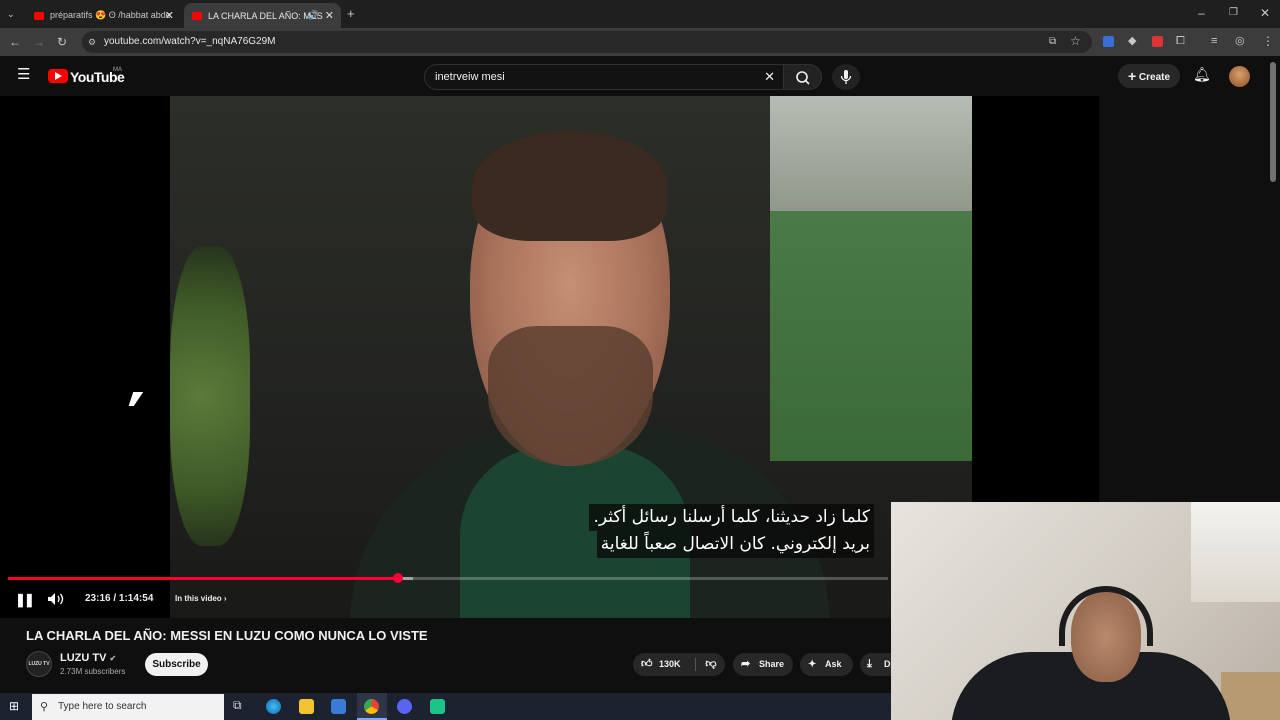 The image size is (1280, 720). Describe the element at coordinates (39, 42) in the screenshot. I see `forward-icon: →` at that location.